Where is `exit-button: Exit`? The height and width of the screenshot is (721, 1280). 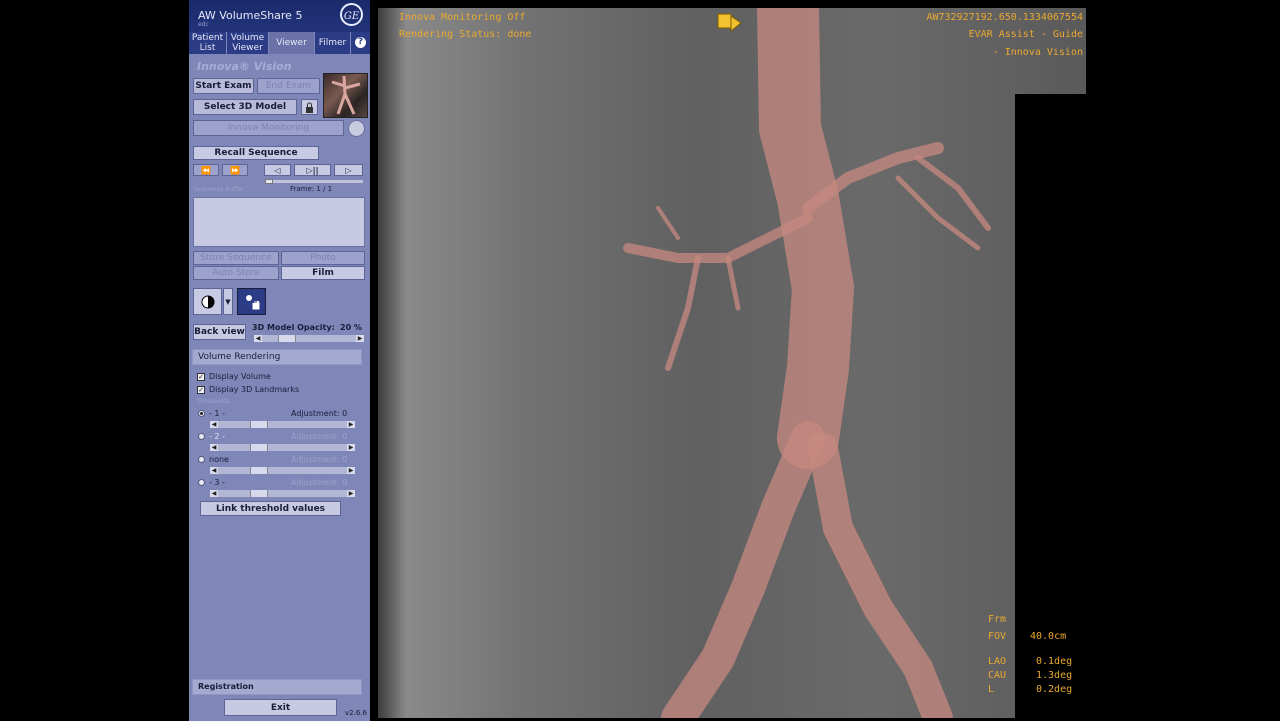 exit-button: Exit is located at coordinates (280, 707).